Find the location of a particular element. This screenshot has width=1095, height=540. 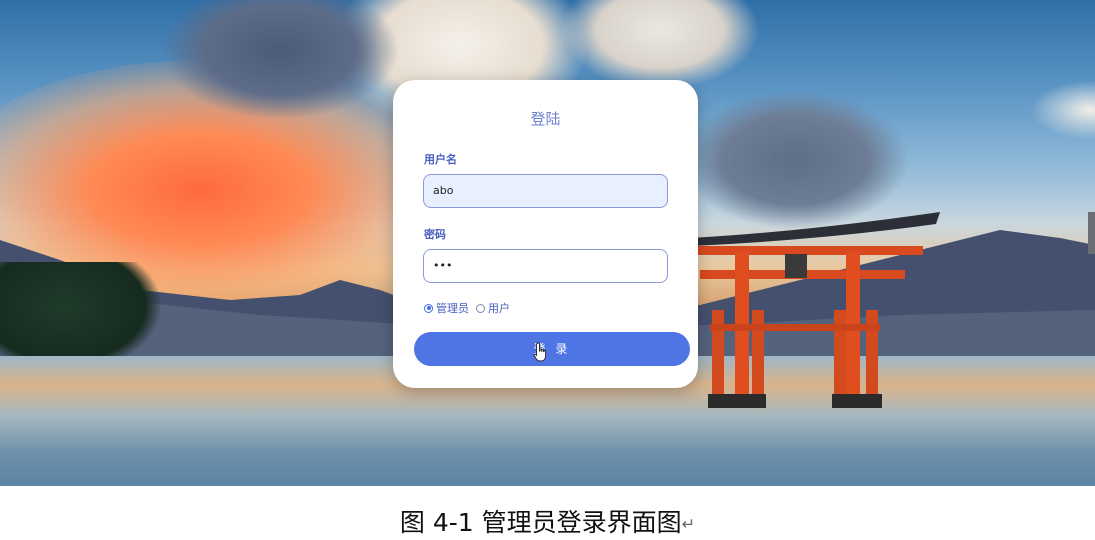

side-handle is located at coordinates (1091, 233).